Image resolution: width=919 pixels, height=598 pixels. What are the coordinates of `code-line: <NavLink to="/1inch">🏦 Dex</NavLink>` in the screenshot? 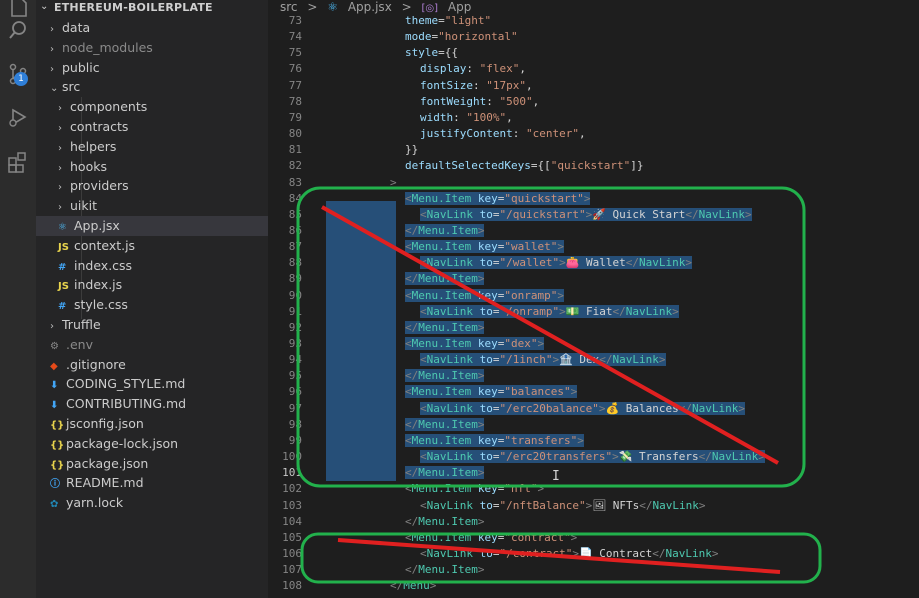 It's located at (543, 360).